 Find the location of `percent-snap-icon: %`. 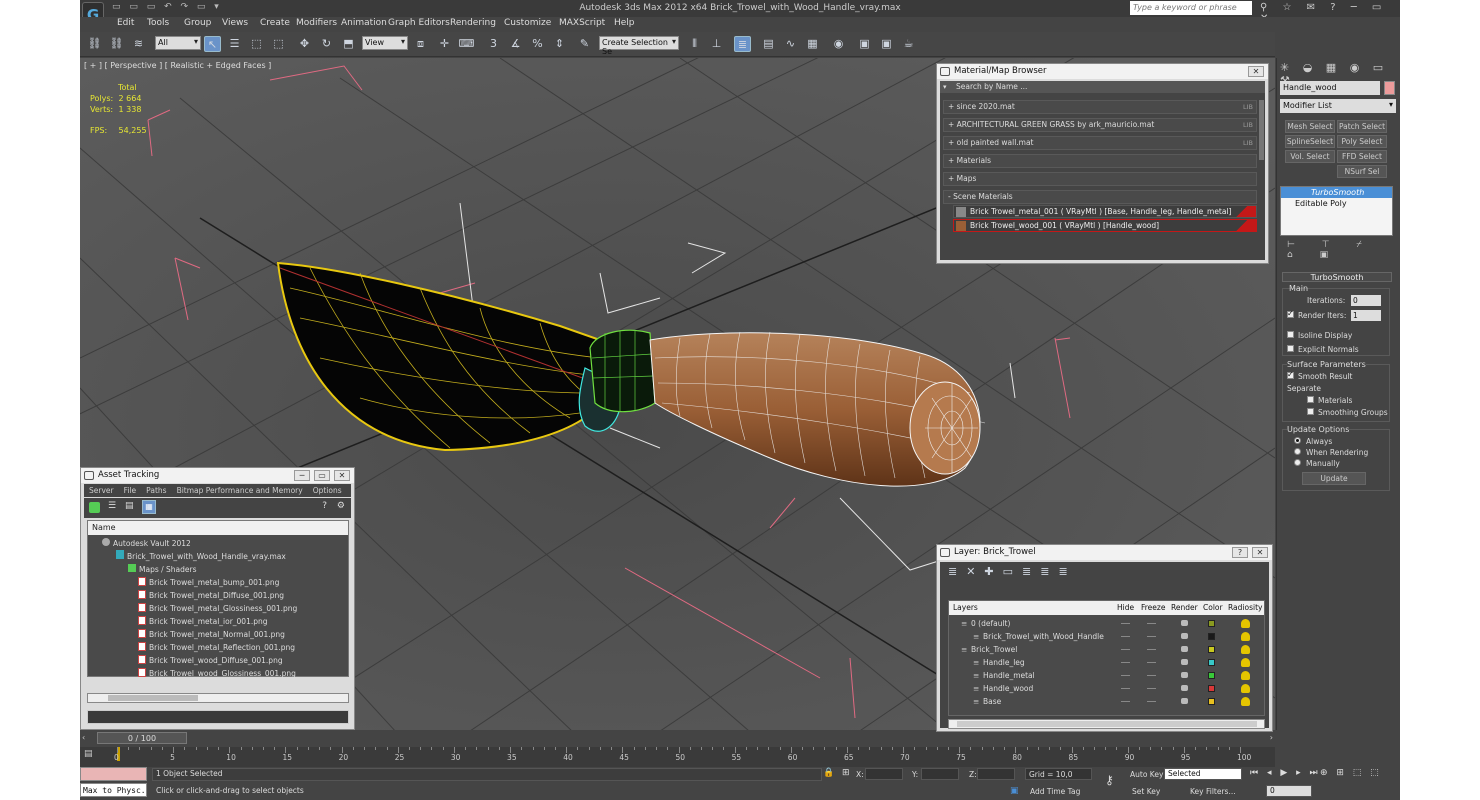

percent-snap-icon: % is located at coordinates (537, 44).